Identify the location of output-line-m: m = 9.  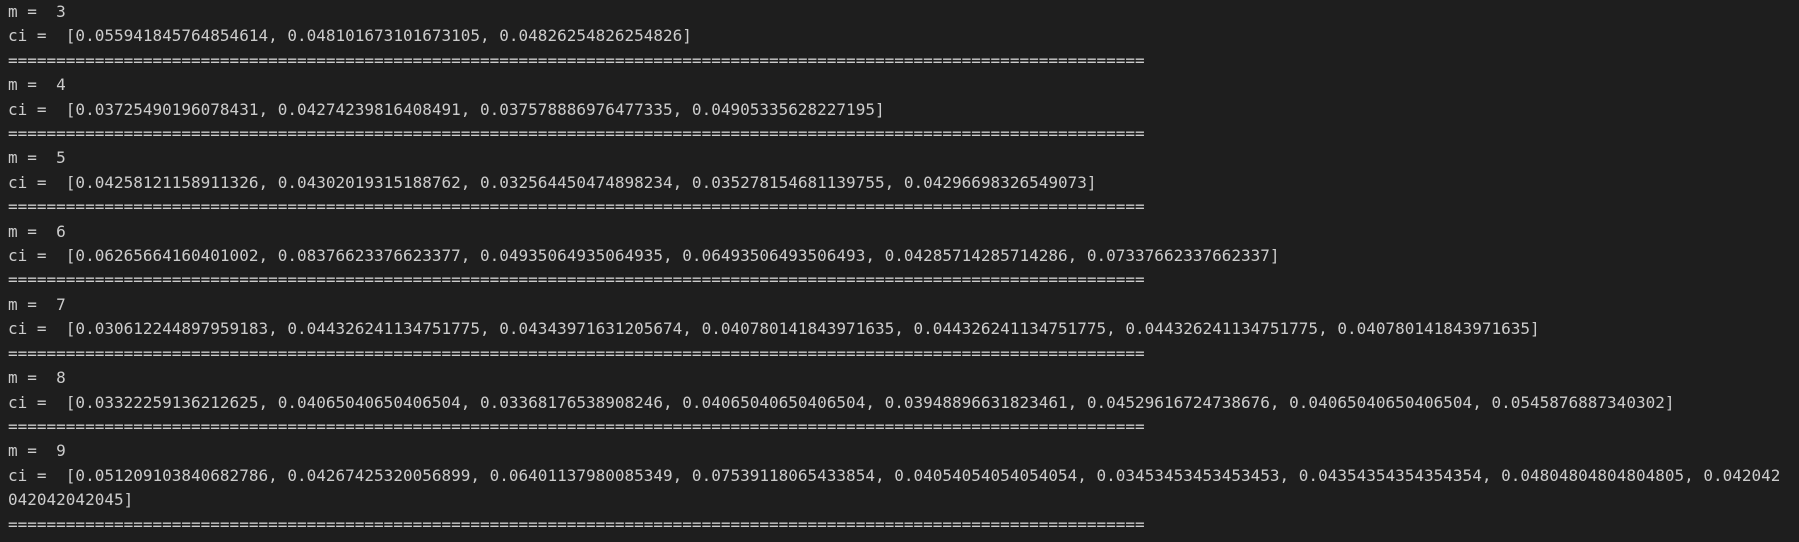
(37, 451).